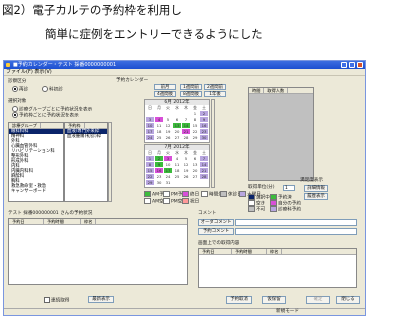 This screenshot has width=394, height=317. I want to click on refresh-button: 最新表示, so click(101, 299).